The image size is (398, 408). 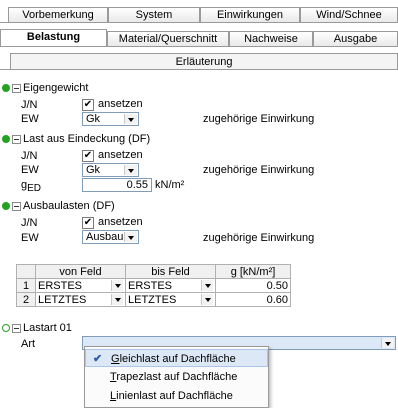 What do you see at coordinates (60, 285) in the screenshot?
I see `von-value: ERSTES` at bounding box center [60, 285].